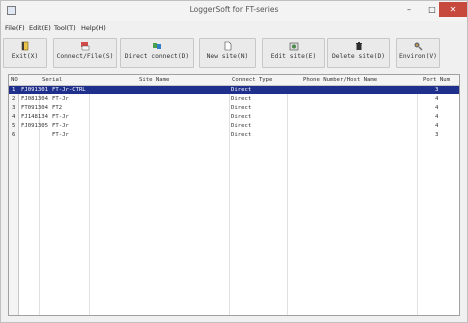 The height and width of the screenshot is (323, 468). What do you see at coordinates (14, 126) in the screenshot?
I see `cell-no: 5` at bounding box center [14, 126].